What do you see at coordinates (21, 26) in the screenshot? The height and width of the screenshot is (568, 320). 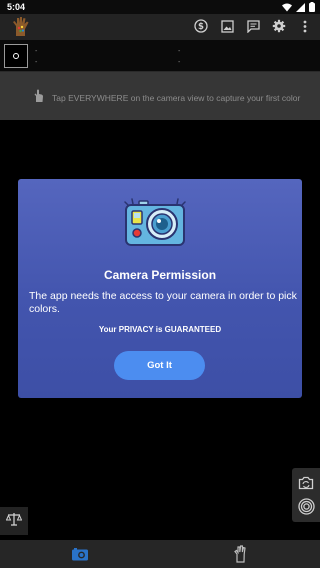 I see `hand-palette-logo` at bounding box center [21, 26].